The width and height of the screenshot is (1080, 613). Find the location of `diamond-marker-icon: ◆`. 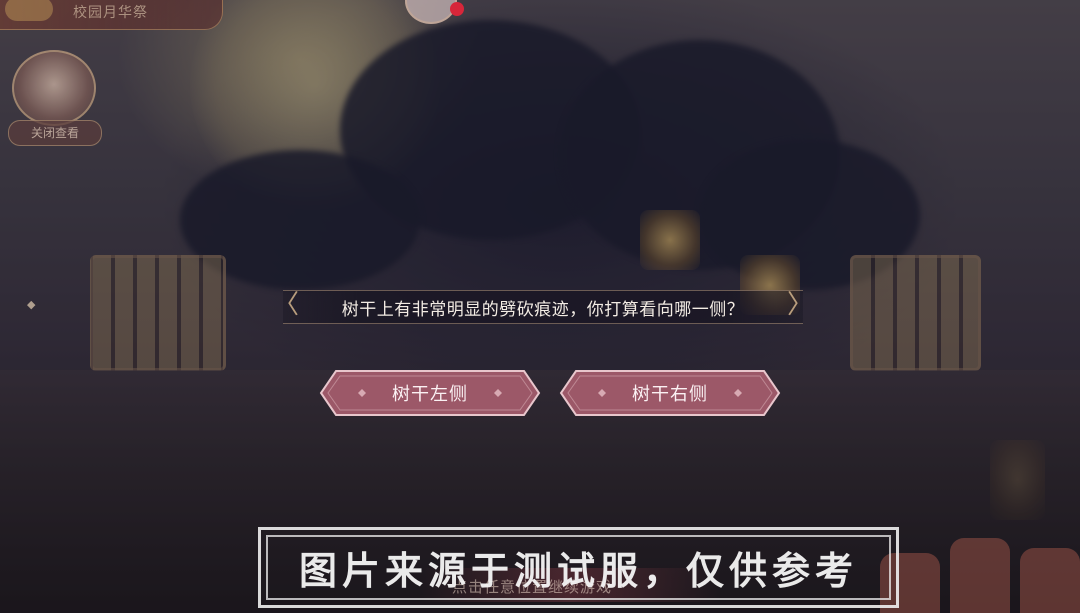

diamond-marker-icon: ◆ is located at coordinates (31, 304).